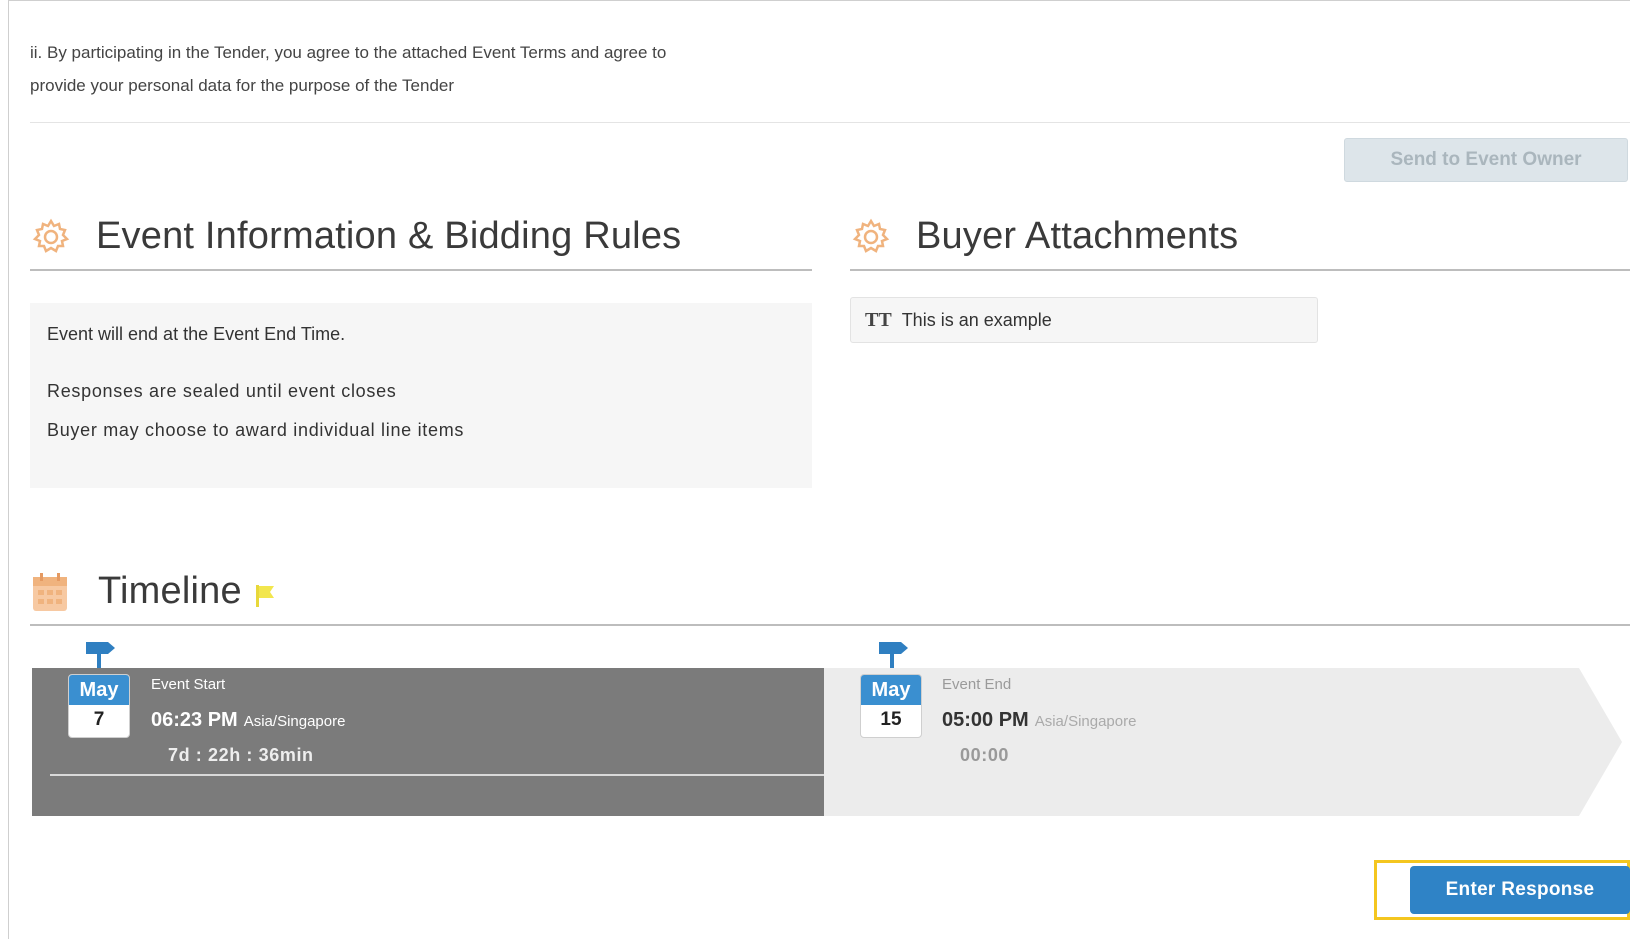 Image resolution: width=1630 pixels, height=939 pixels. Describe the element at coordinates (891, 719) in the screenshot. I see `event-end-day: 15` at that location.